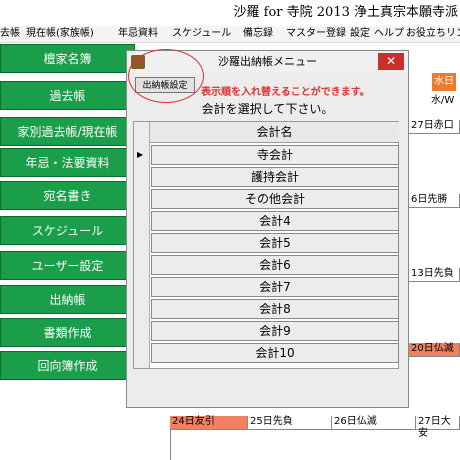 Image resolution: width=460 pixels, height=460 pixels. I want to click on account-row: 会計10, so click(275, 353).